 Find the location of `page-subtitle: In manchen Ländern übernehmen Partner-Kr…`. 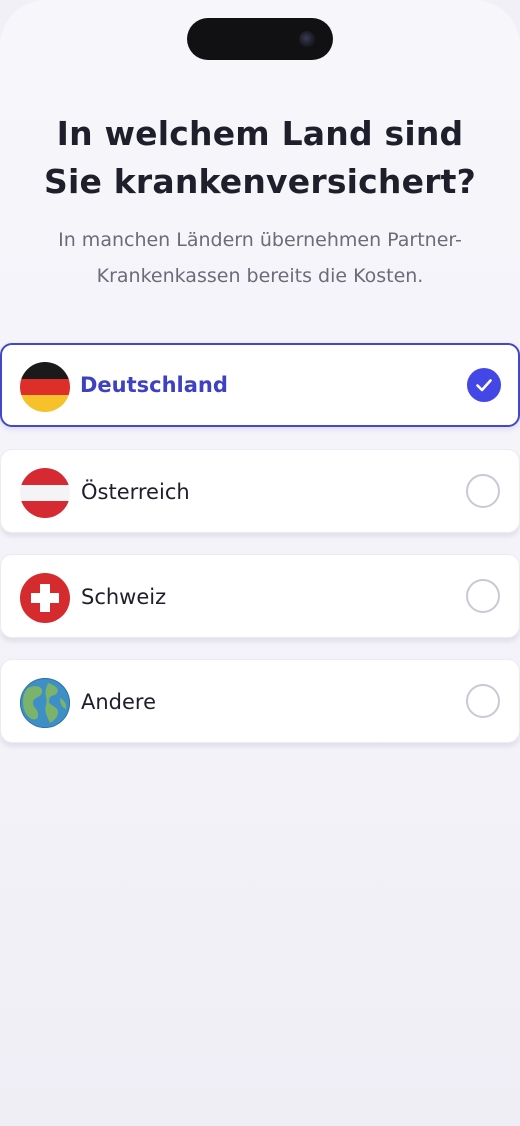

page-subtitle: In manchen Ländern übernehmen Partner-Kr… is located at coordinates (260, 258).